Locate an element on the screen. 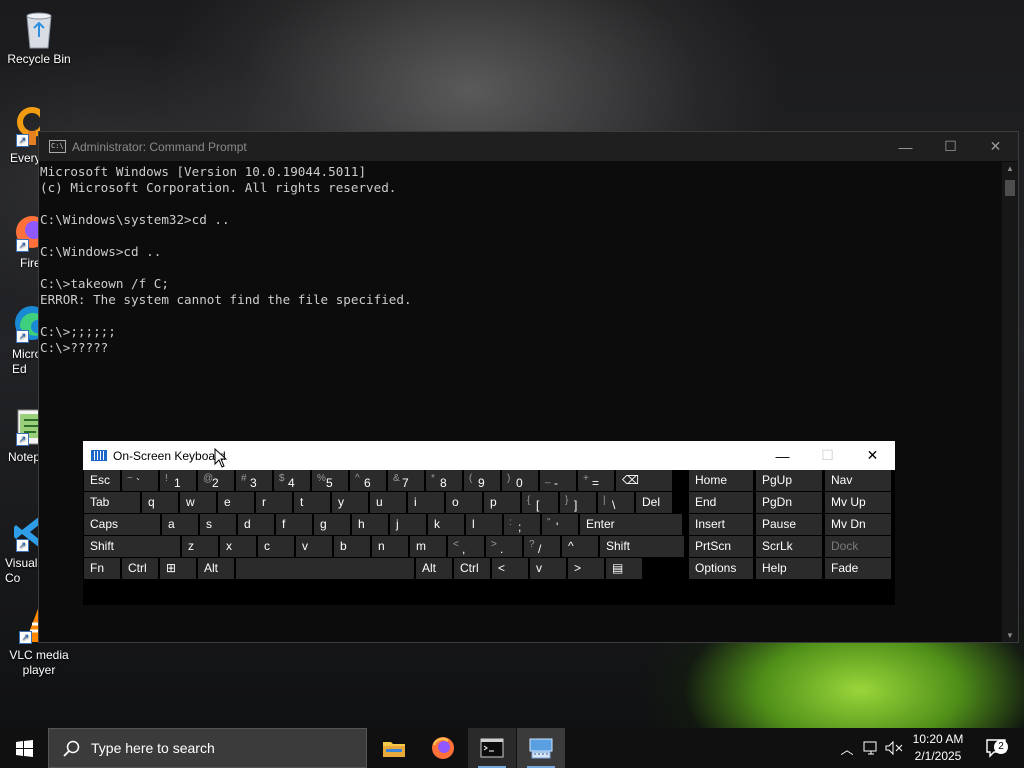 This screenshot has height=768, width=1024. key-home: Home is located at coordinates (721, 480).